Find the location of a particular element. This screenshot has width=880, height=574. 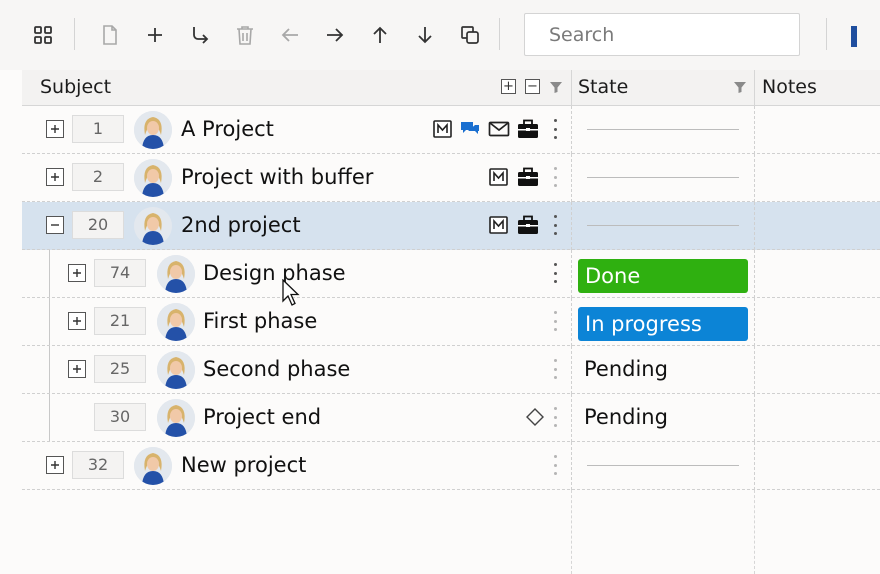

table-row: 2 Project with buffer is located at coordinates (451, 178).